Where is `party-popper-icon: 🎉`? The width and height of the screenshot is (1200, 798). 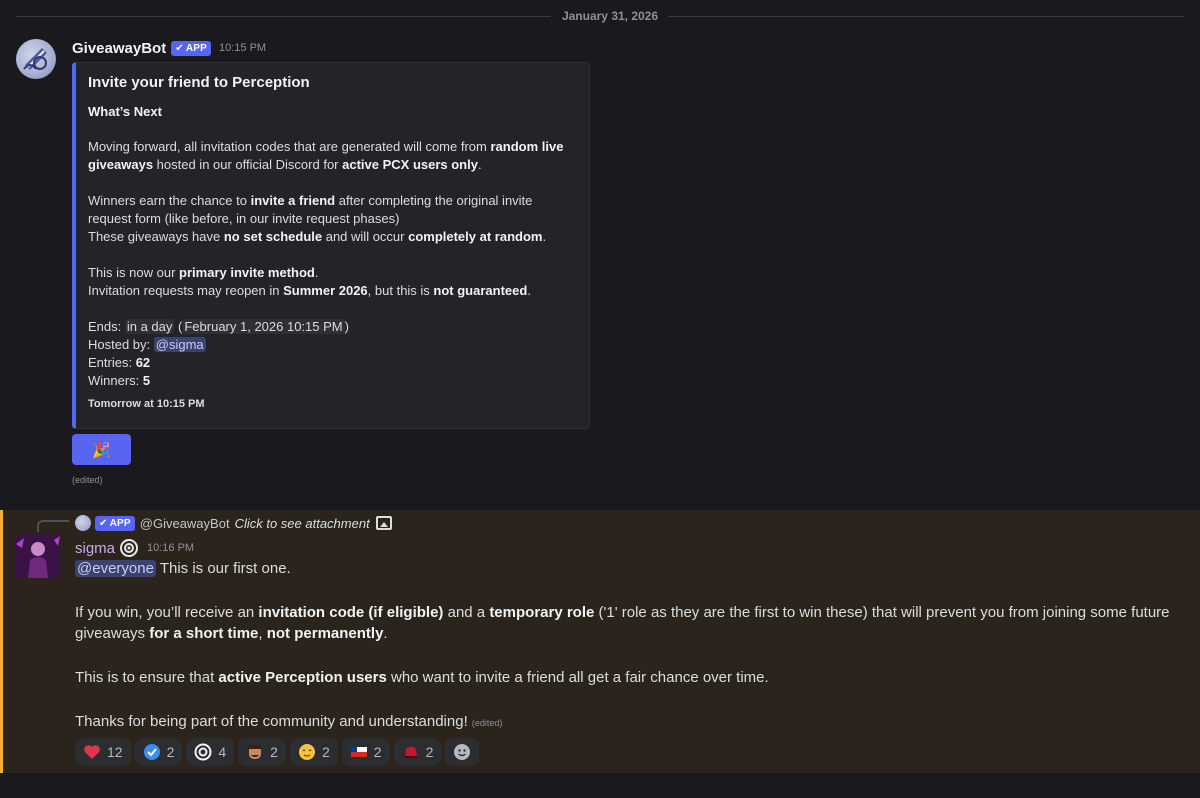 party-popper-icon: 🎉 is located at coordinates (101, 450).